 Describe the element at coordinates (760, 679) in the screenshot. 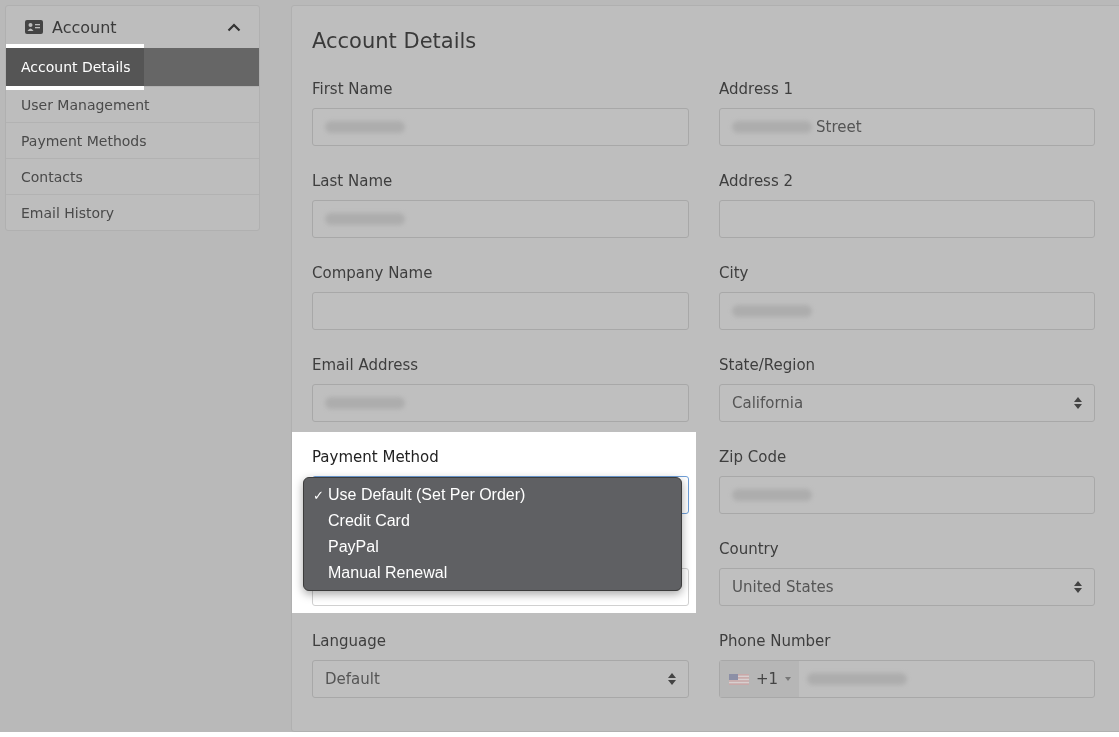

I see `country-code-select: +1` at that location.